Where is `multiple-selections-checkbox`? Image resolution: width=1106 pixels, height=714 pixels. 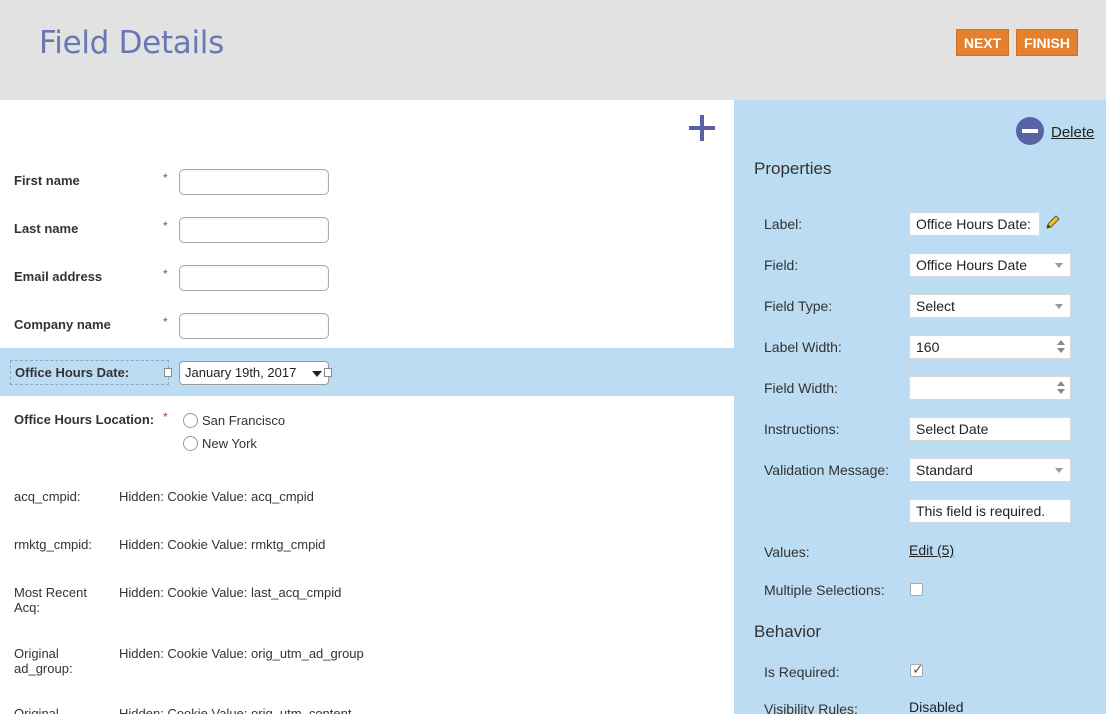
multiple-selections-checkbox is located at coordinates (916, 589).